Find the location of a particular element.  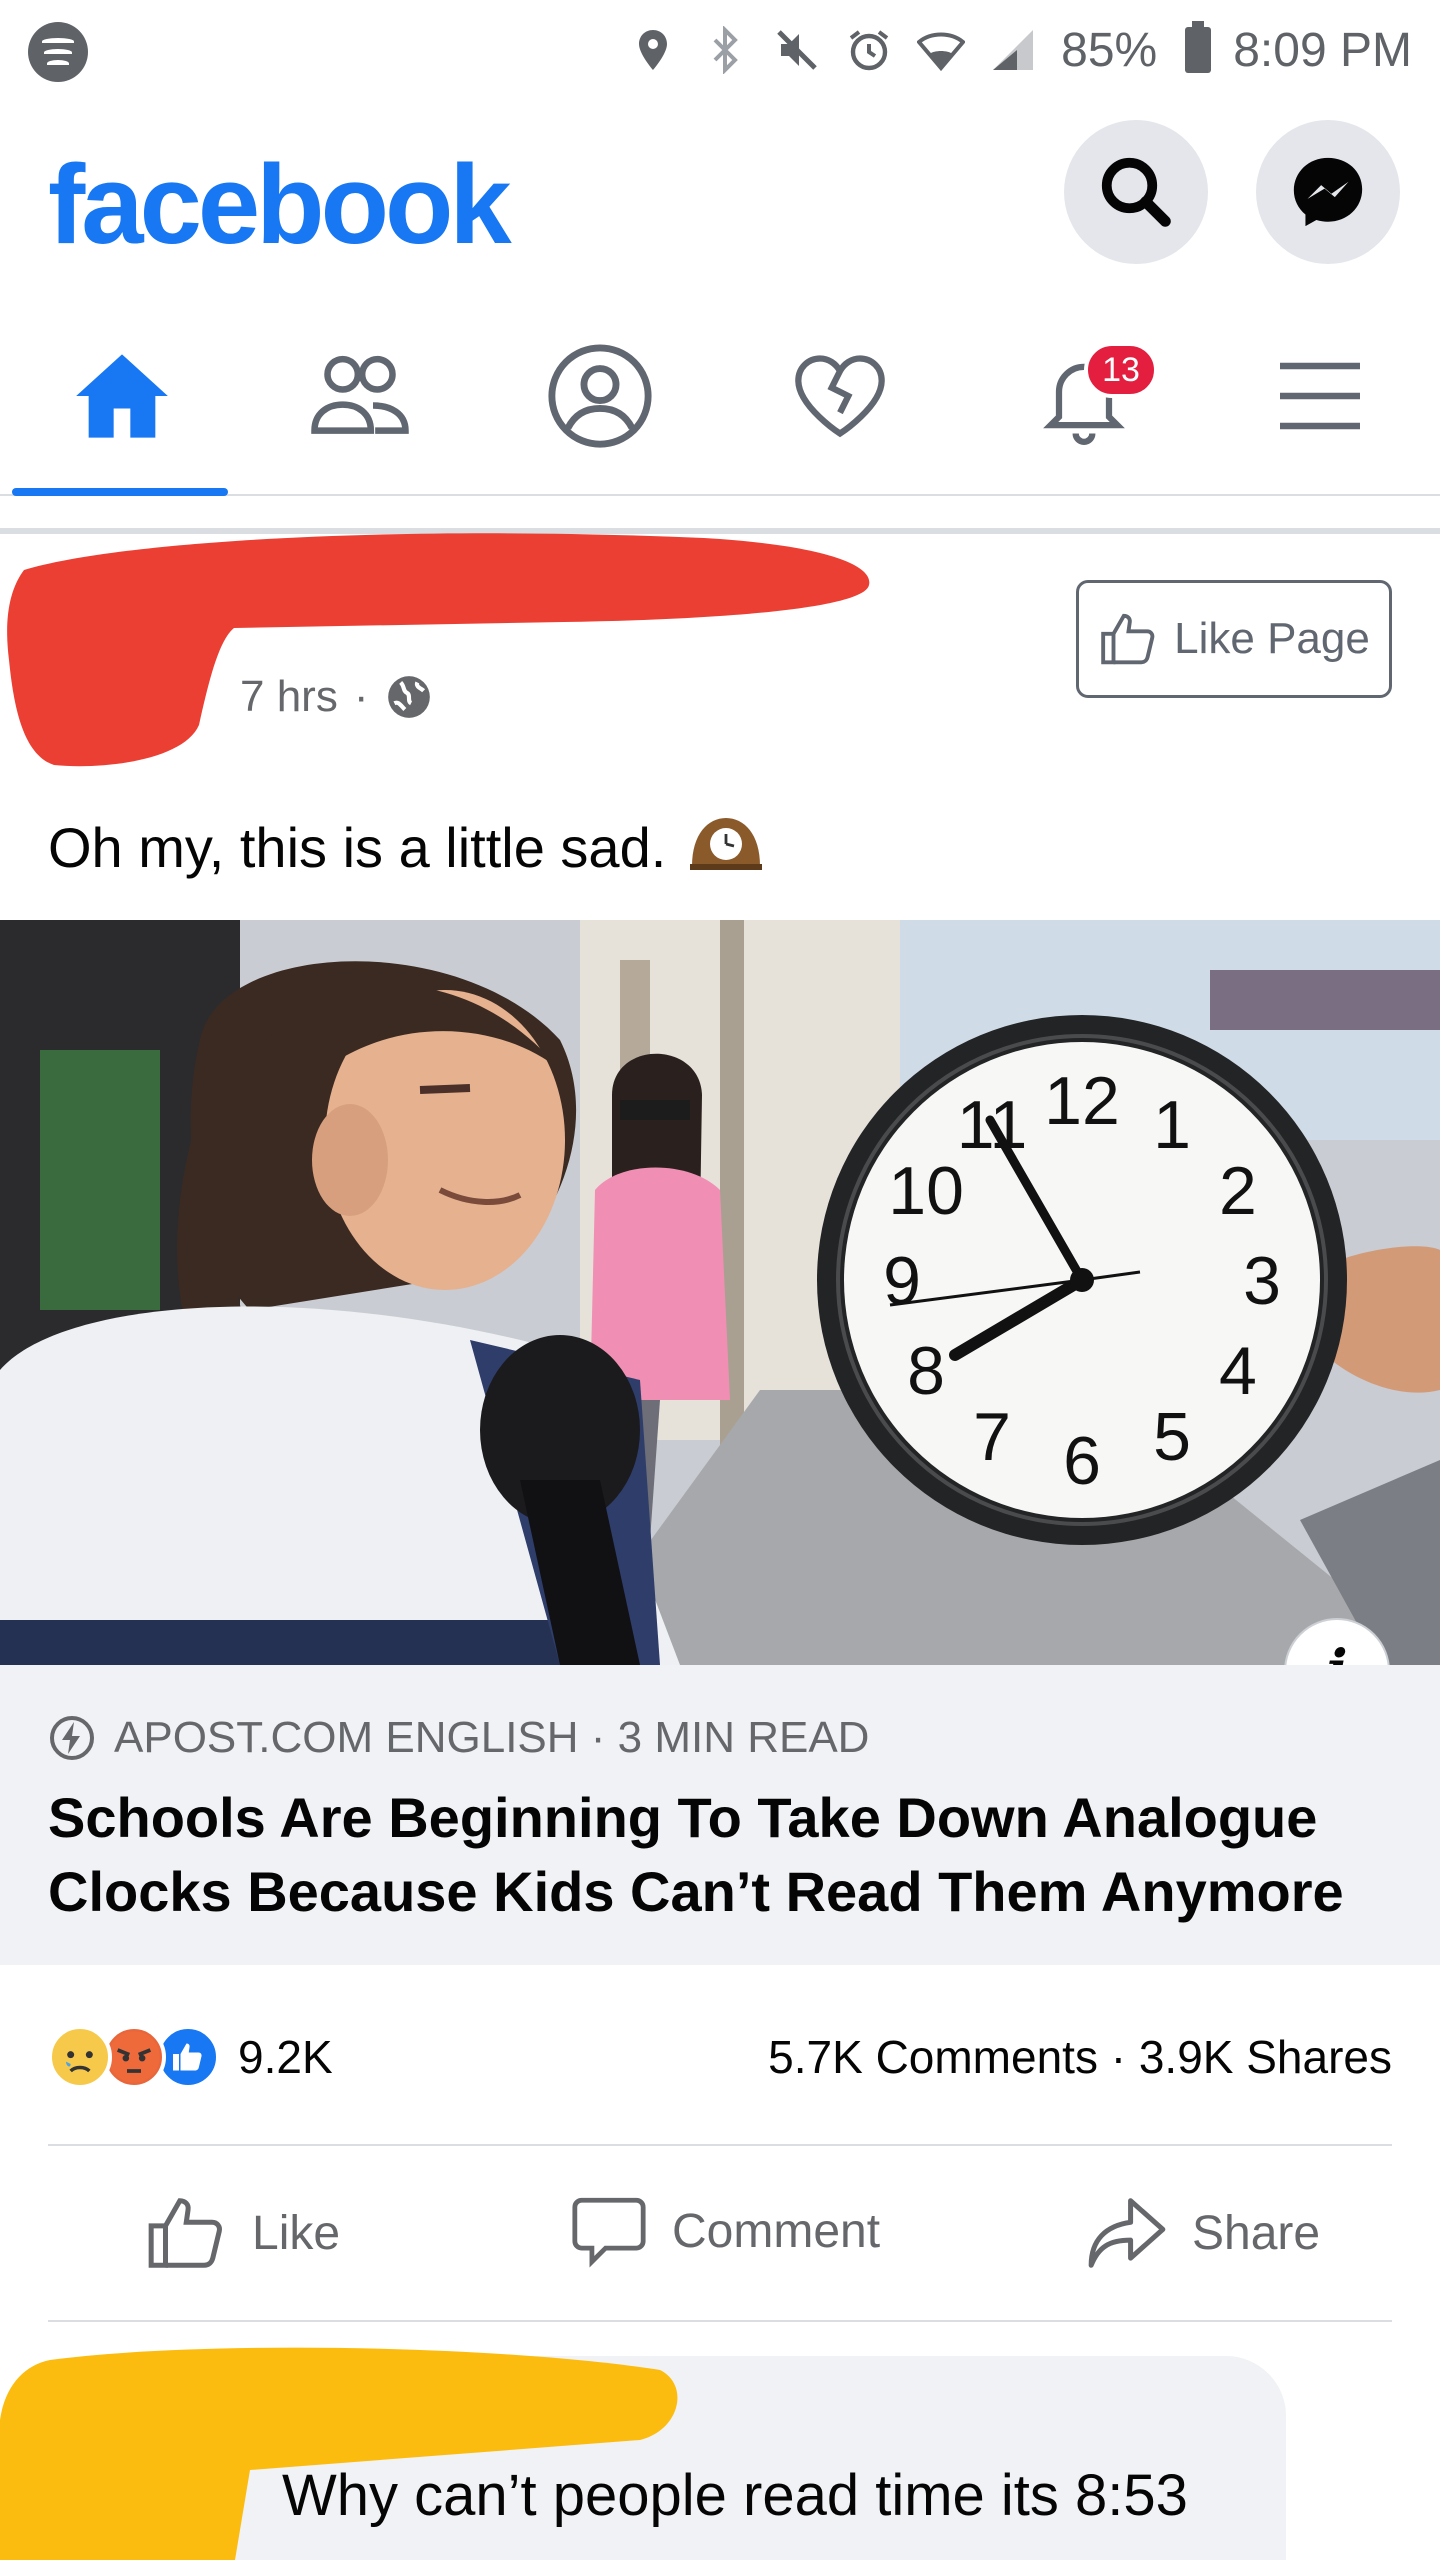

clock-number: 10 is located at coordinates (926, 1191).